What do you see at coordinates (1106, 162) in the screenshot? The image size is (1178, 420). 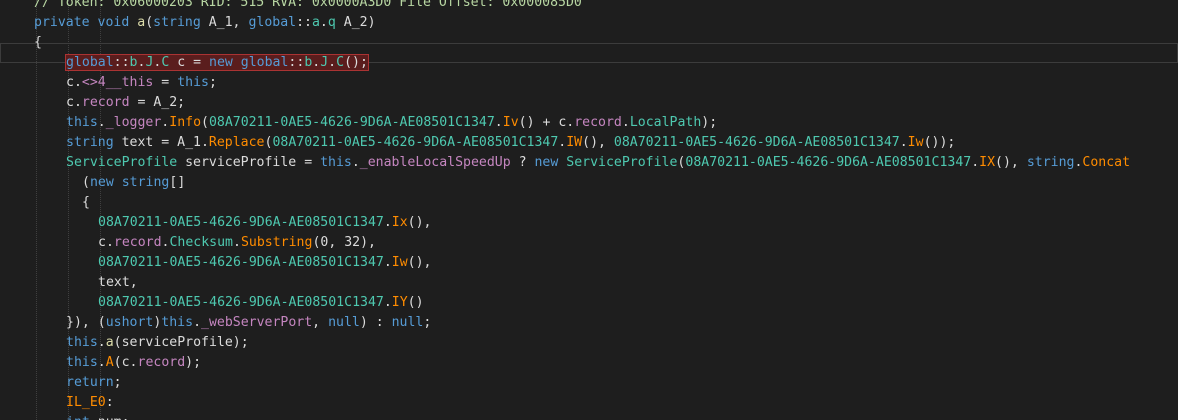 I see `code-token: Concat` at bounding box center [1106, 162].